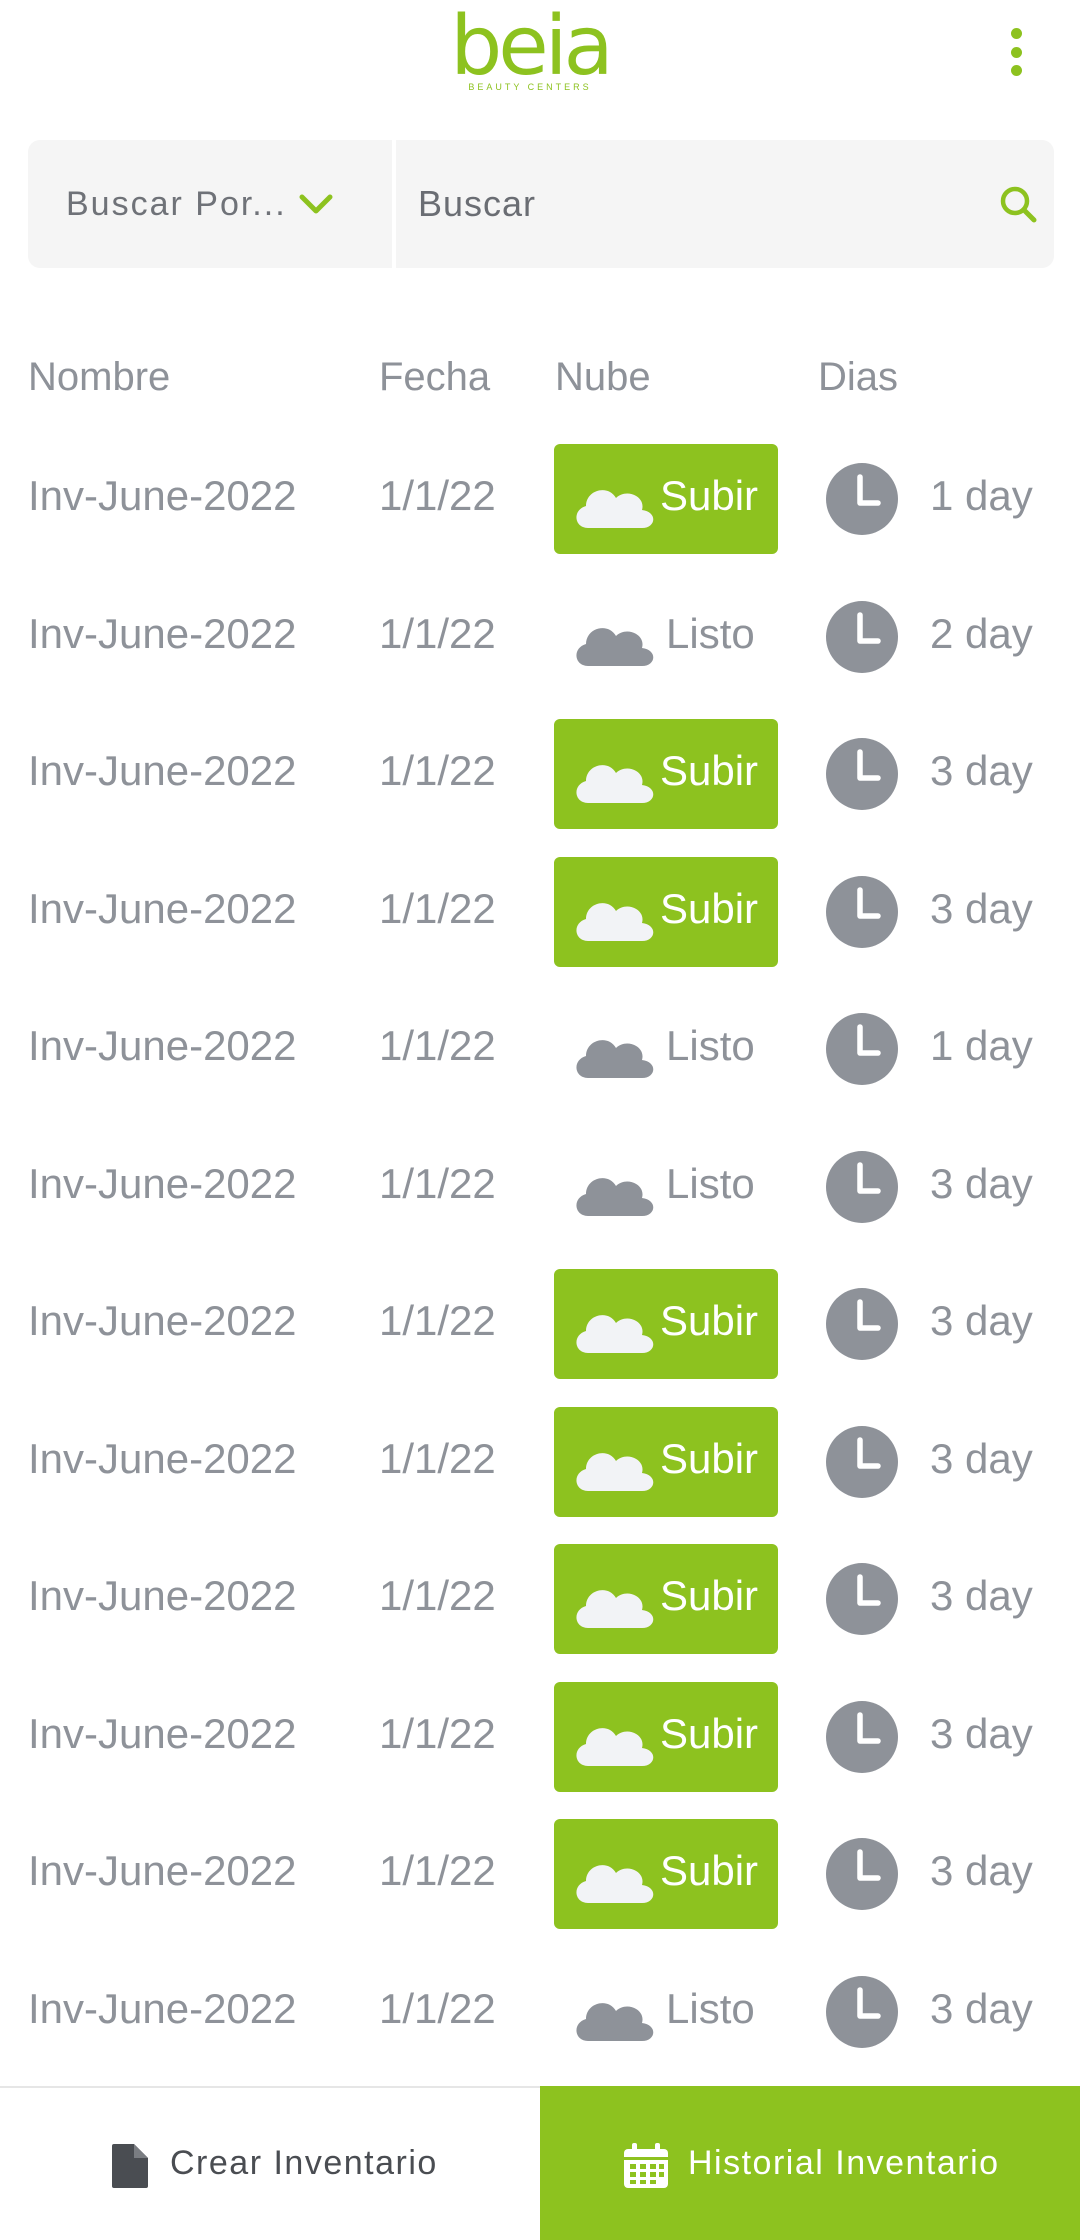 This screenshot has height=2240, width=1080. I want to click on tab-crear-inventario: Crear Inventario, so click(270, 2164).